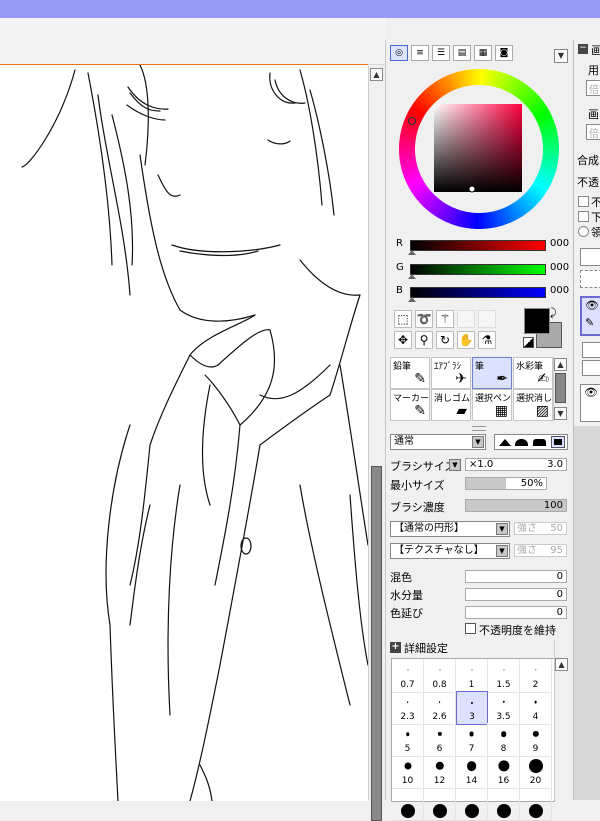 The image size is (600, 821). Describe the element at coordinates (455, 465) in the screenshot. I see `brush-size-menu-button: ▼` at that location.